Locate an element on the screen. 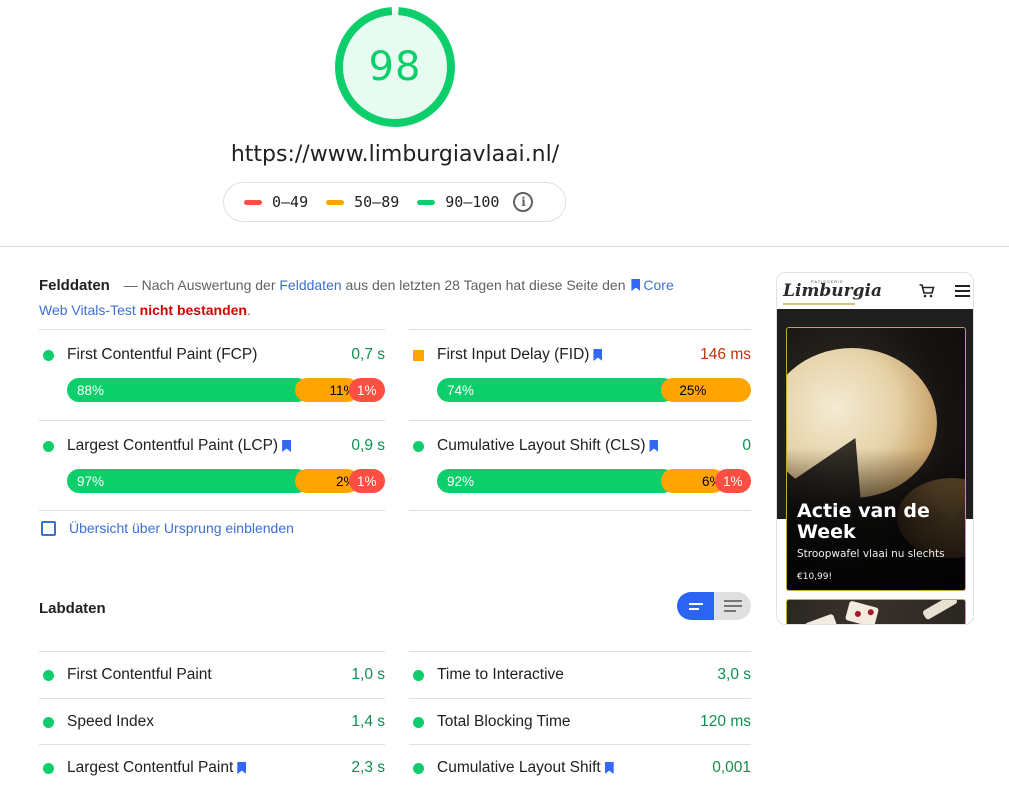  preview-second-card is located at coordinates (876, 611).